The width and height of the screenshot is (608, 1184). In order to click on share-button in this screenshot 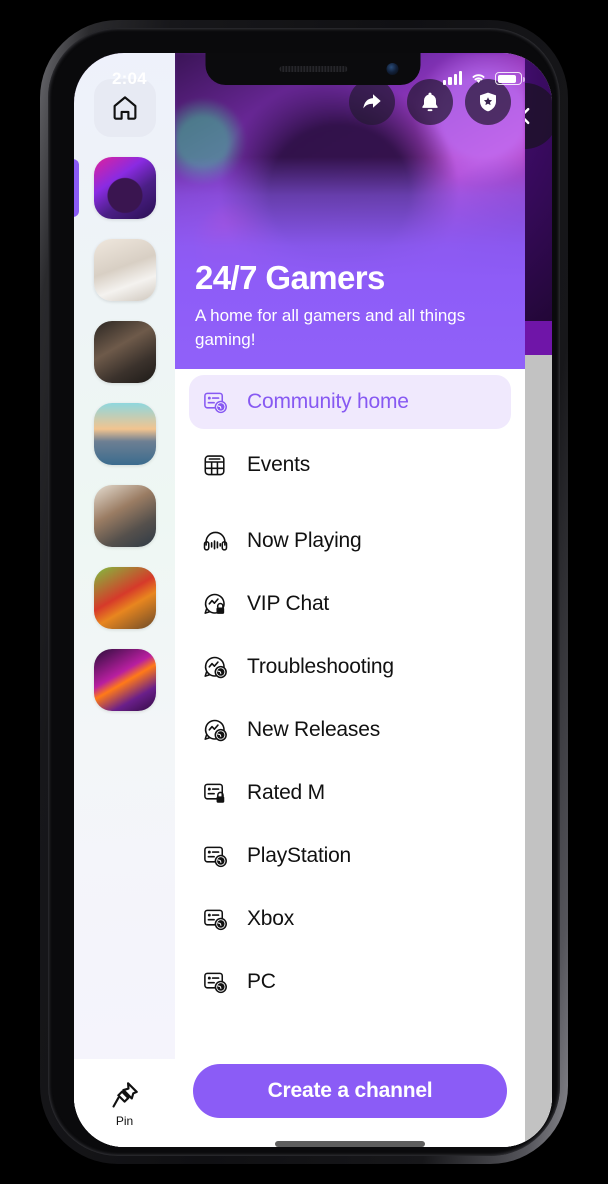, I will do `click(372, 102)`.